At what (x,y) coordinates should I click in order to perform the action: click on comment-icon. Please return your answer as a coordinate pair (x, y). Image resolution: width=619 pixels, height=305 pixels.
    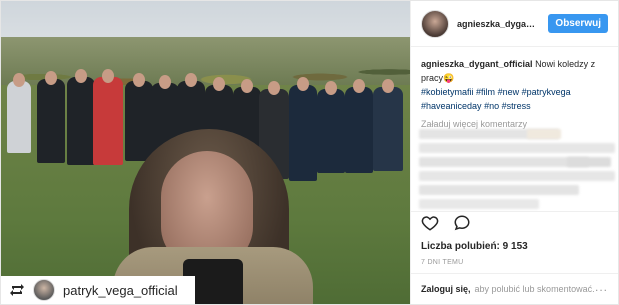
    Looking at the image, I should click on (462, 223).